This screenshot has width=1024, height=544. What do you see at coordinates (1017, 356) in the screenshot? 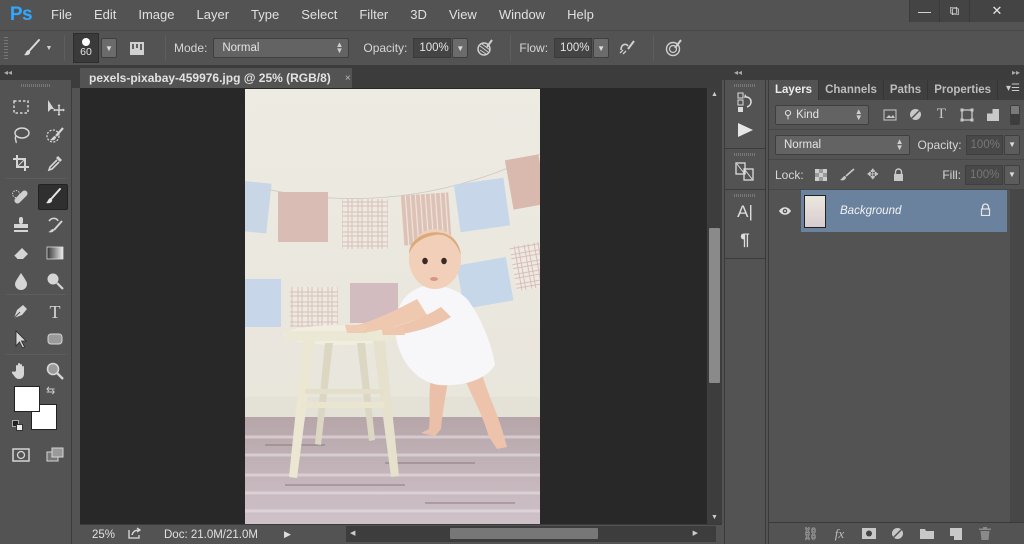
I see `layers-scrollbar` at bounding box center [1017, 356].